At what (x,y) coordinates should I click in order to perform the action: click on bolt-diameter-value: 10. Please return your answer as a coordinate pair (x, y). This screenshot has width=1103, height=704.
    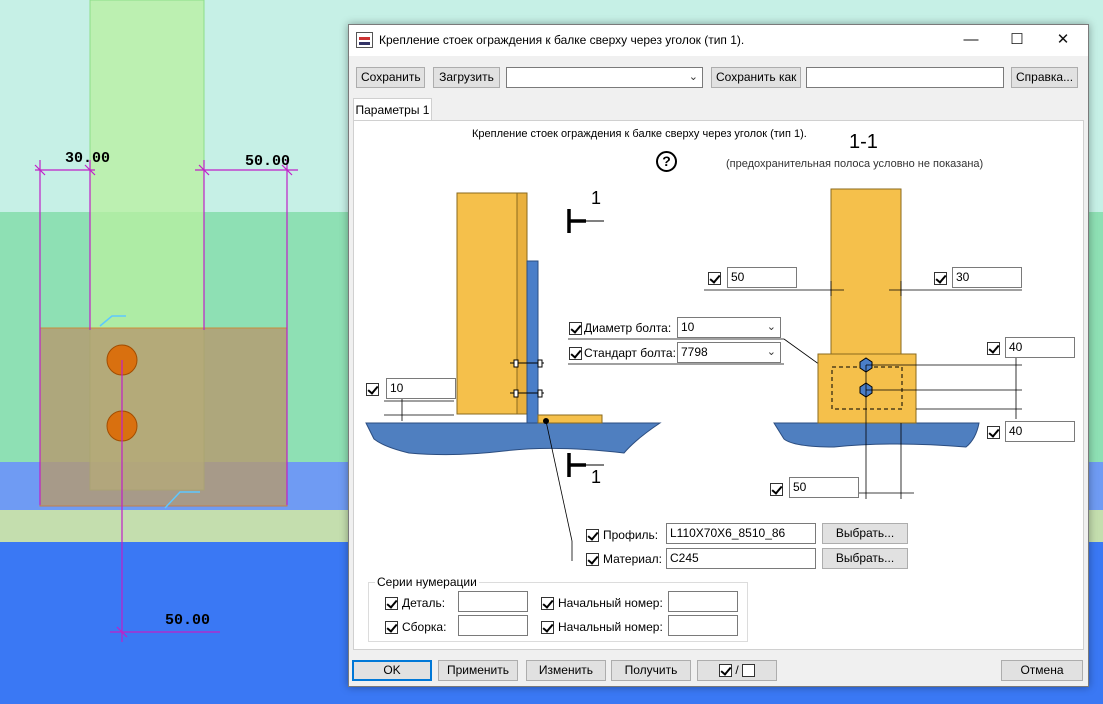
    Looking at the image, I should click on (688, 327).